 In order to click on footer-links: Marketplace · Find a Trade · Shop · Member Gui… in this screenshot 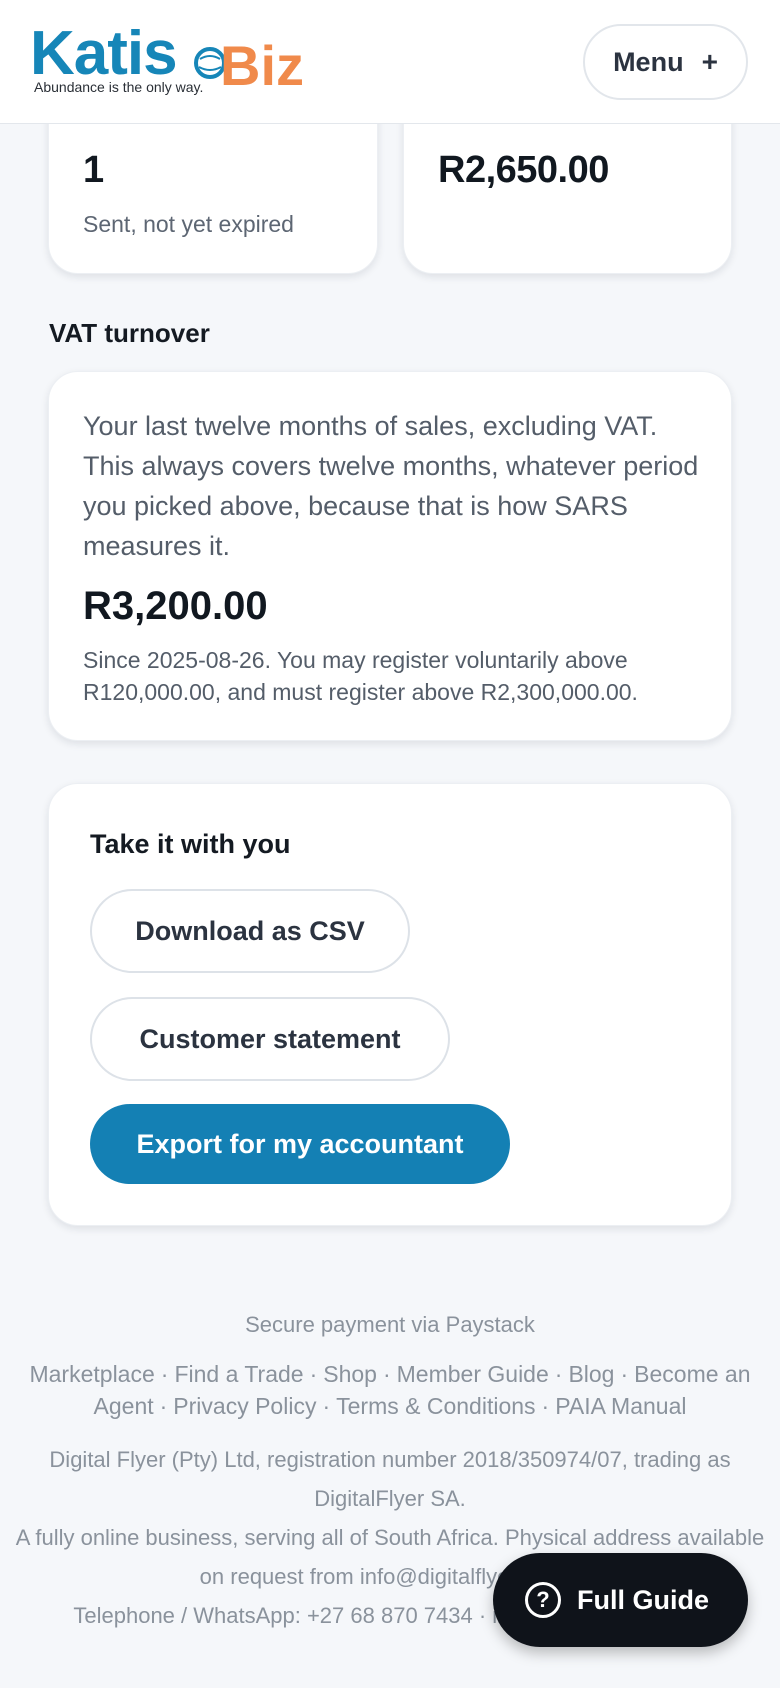, I will do `click(390, 1390)`.